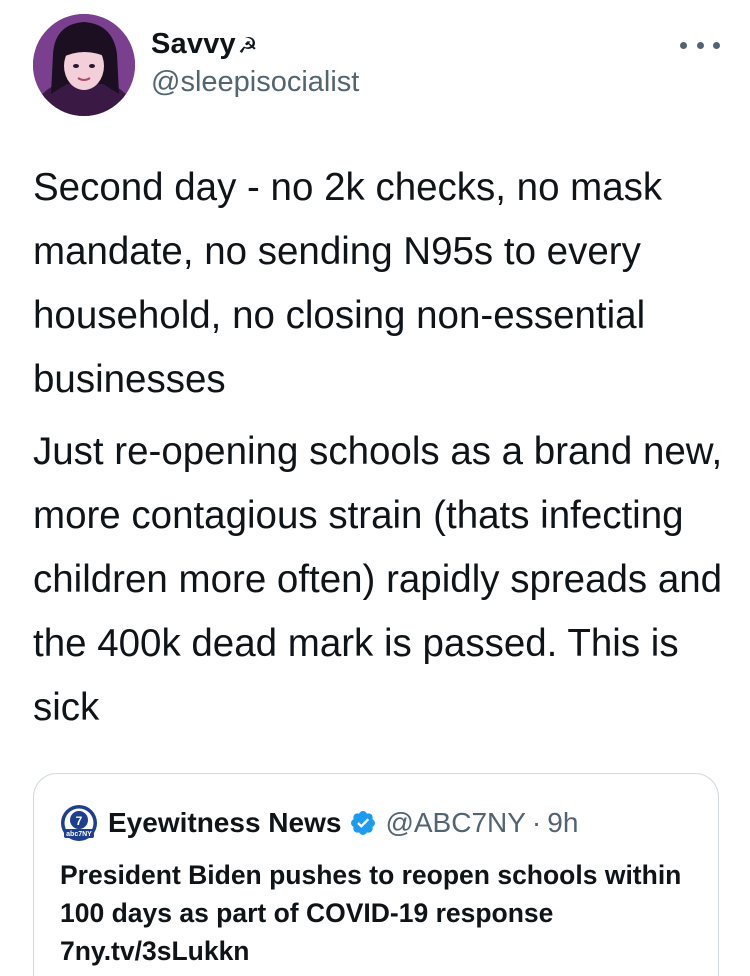  What do you see at coordinates (247, 45) in the screenshot?
I see `hammer-sickle-icon: ☭` at bounding box center [247, 45].